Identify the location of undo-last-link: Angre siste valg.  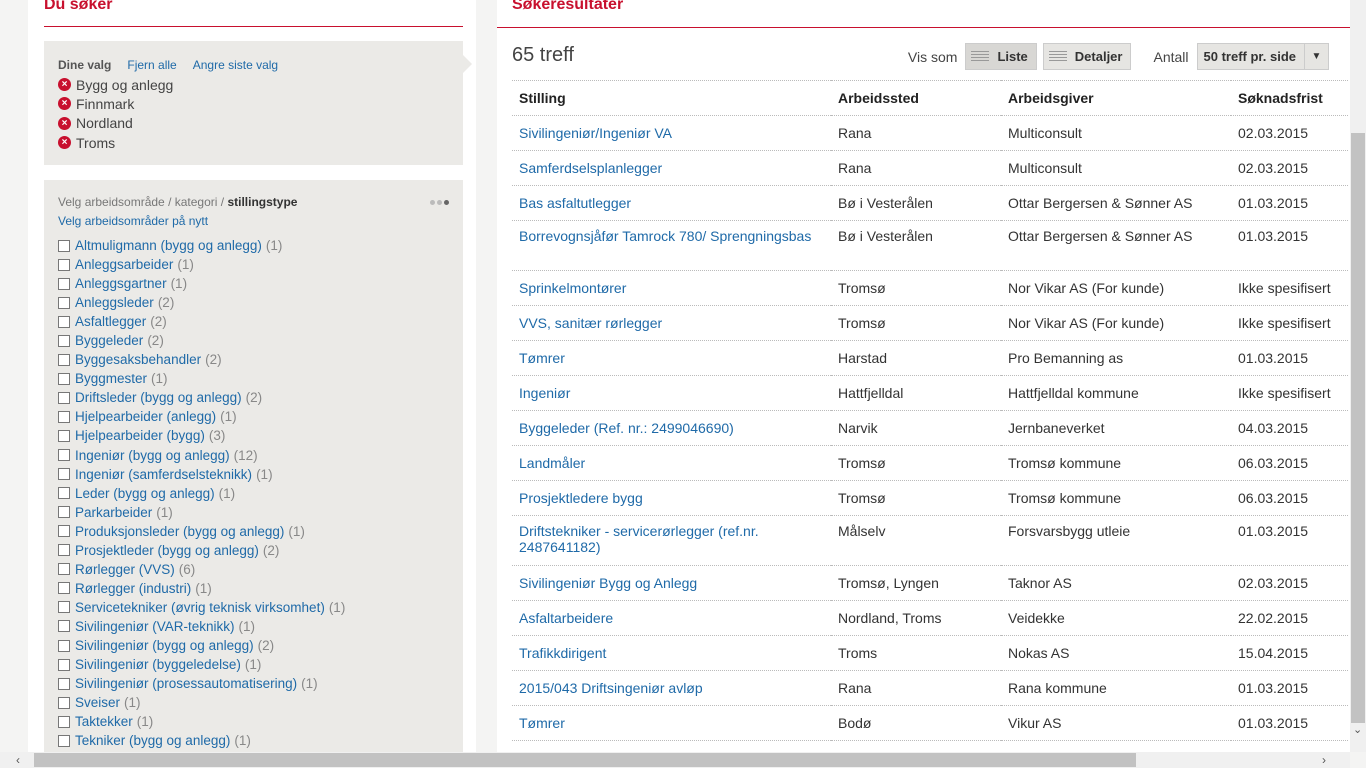
(235, 65).